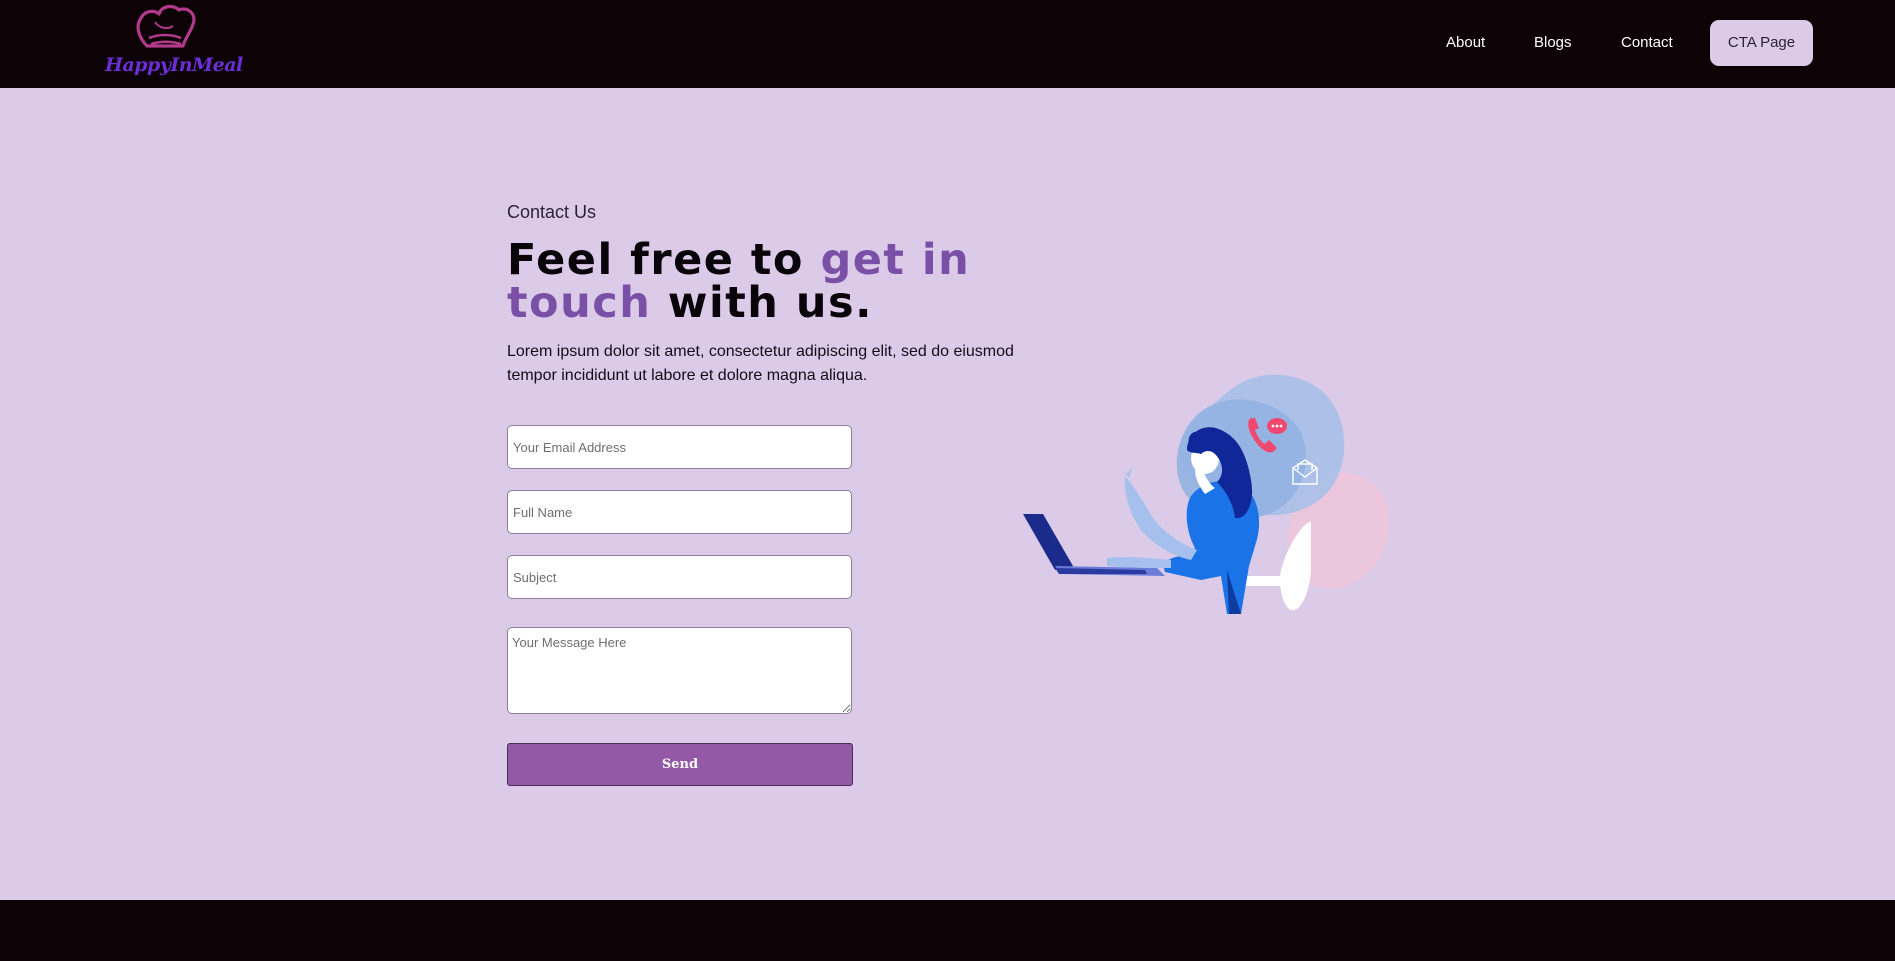  Describe the element at coordinates (1553, 42) in the screenshot. I see `nav-link-blogs: Blogs` at that location.